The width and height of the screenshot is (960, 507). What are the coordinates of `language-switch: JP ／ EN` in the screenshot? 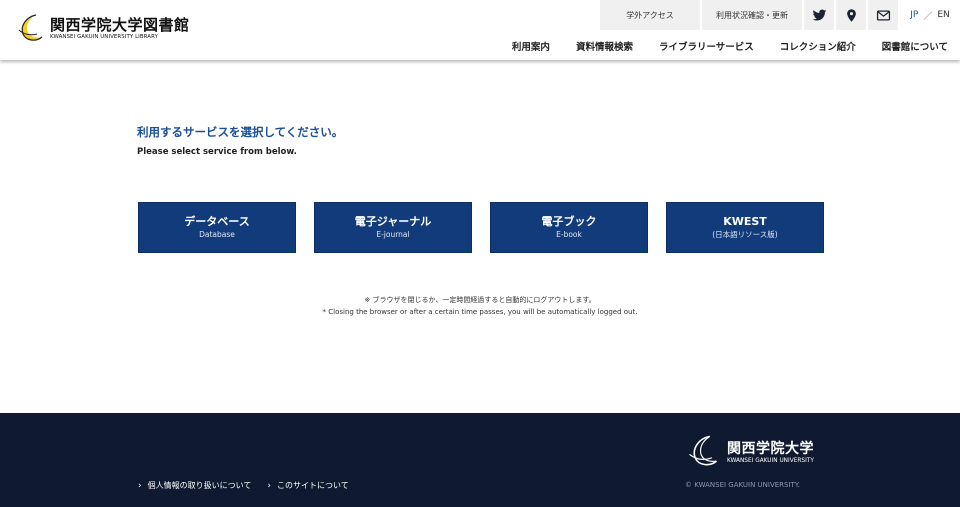 It's located at (930, 15).